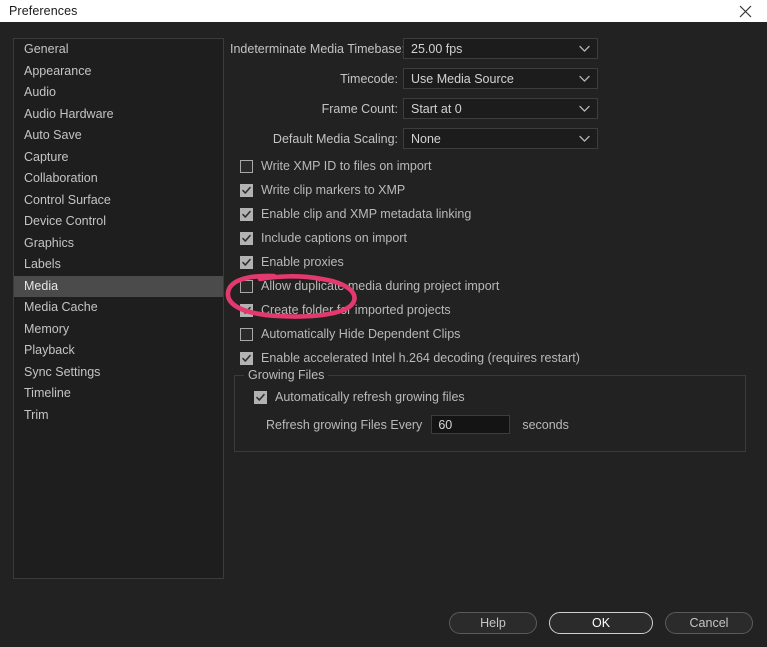 The image size is (767, 647). I want to click on window-titlebar: Preferences, so click(383, 11).